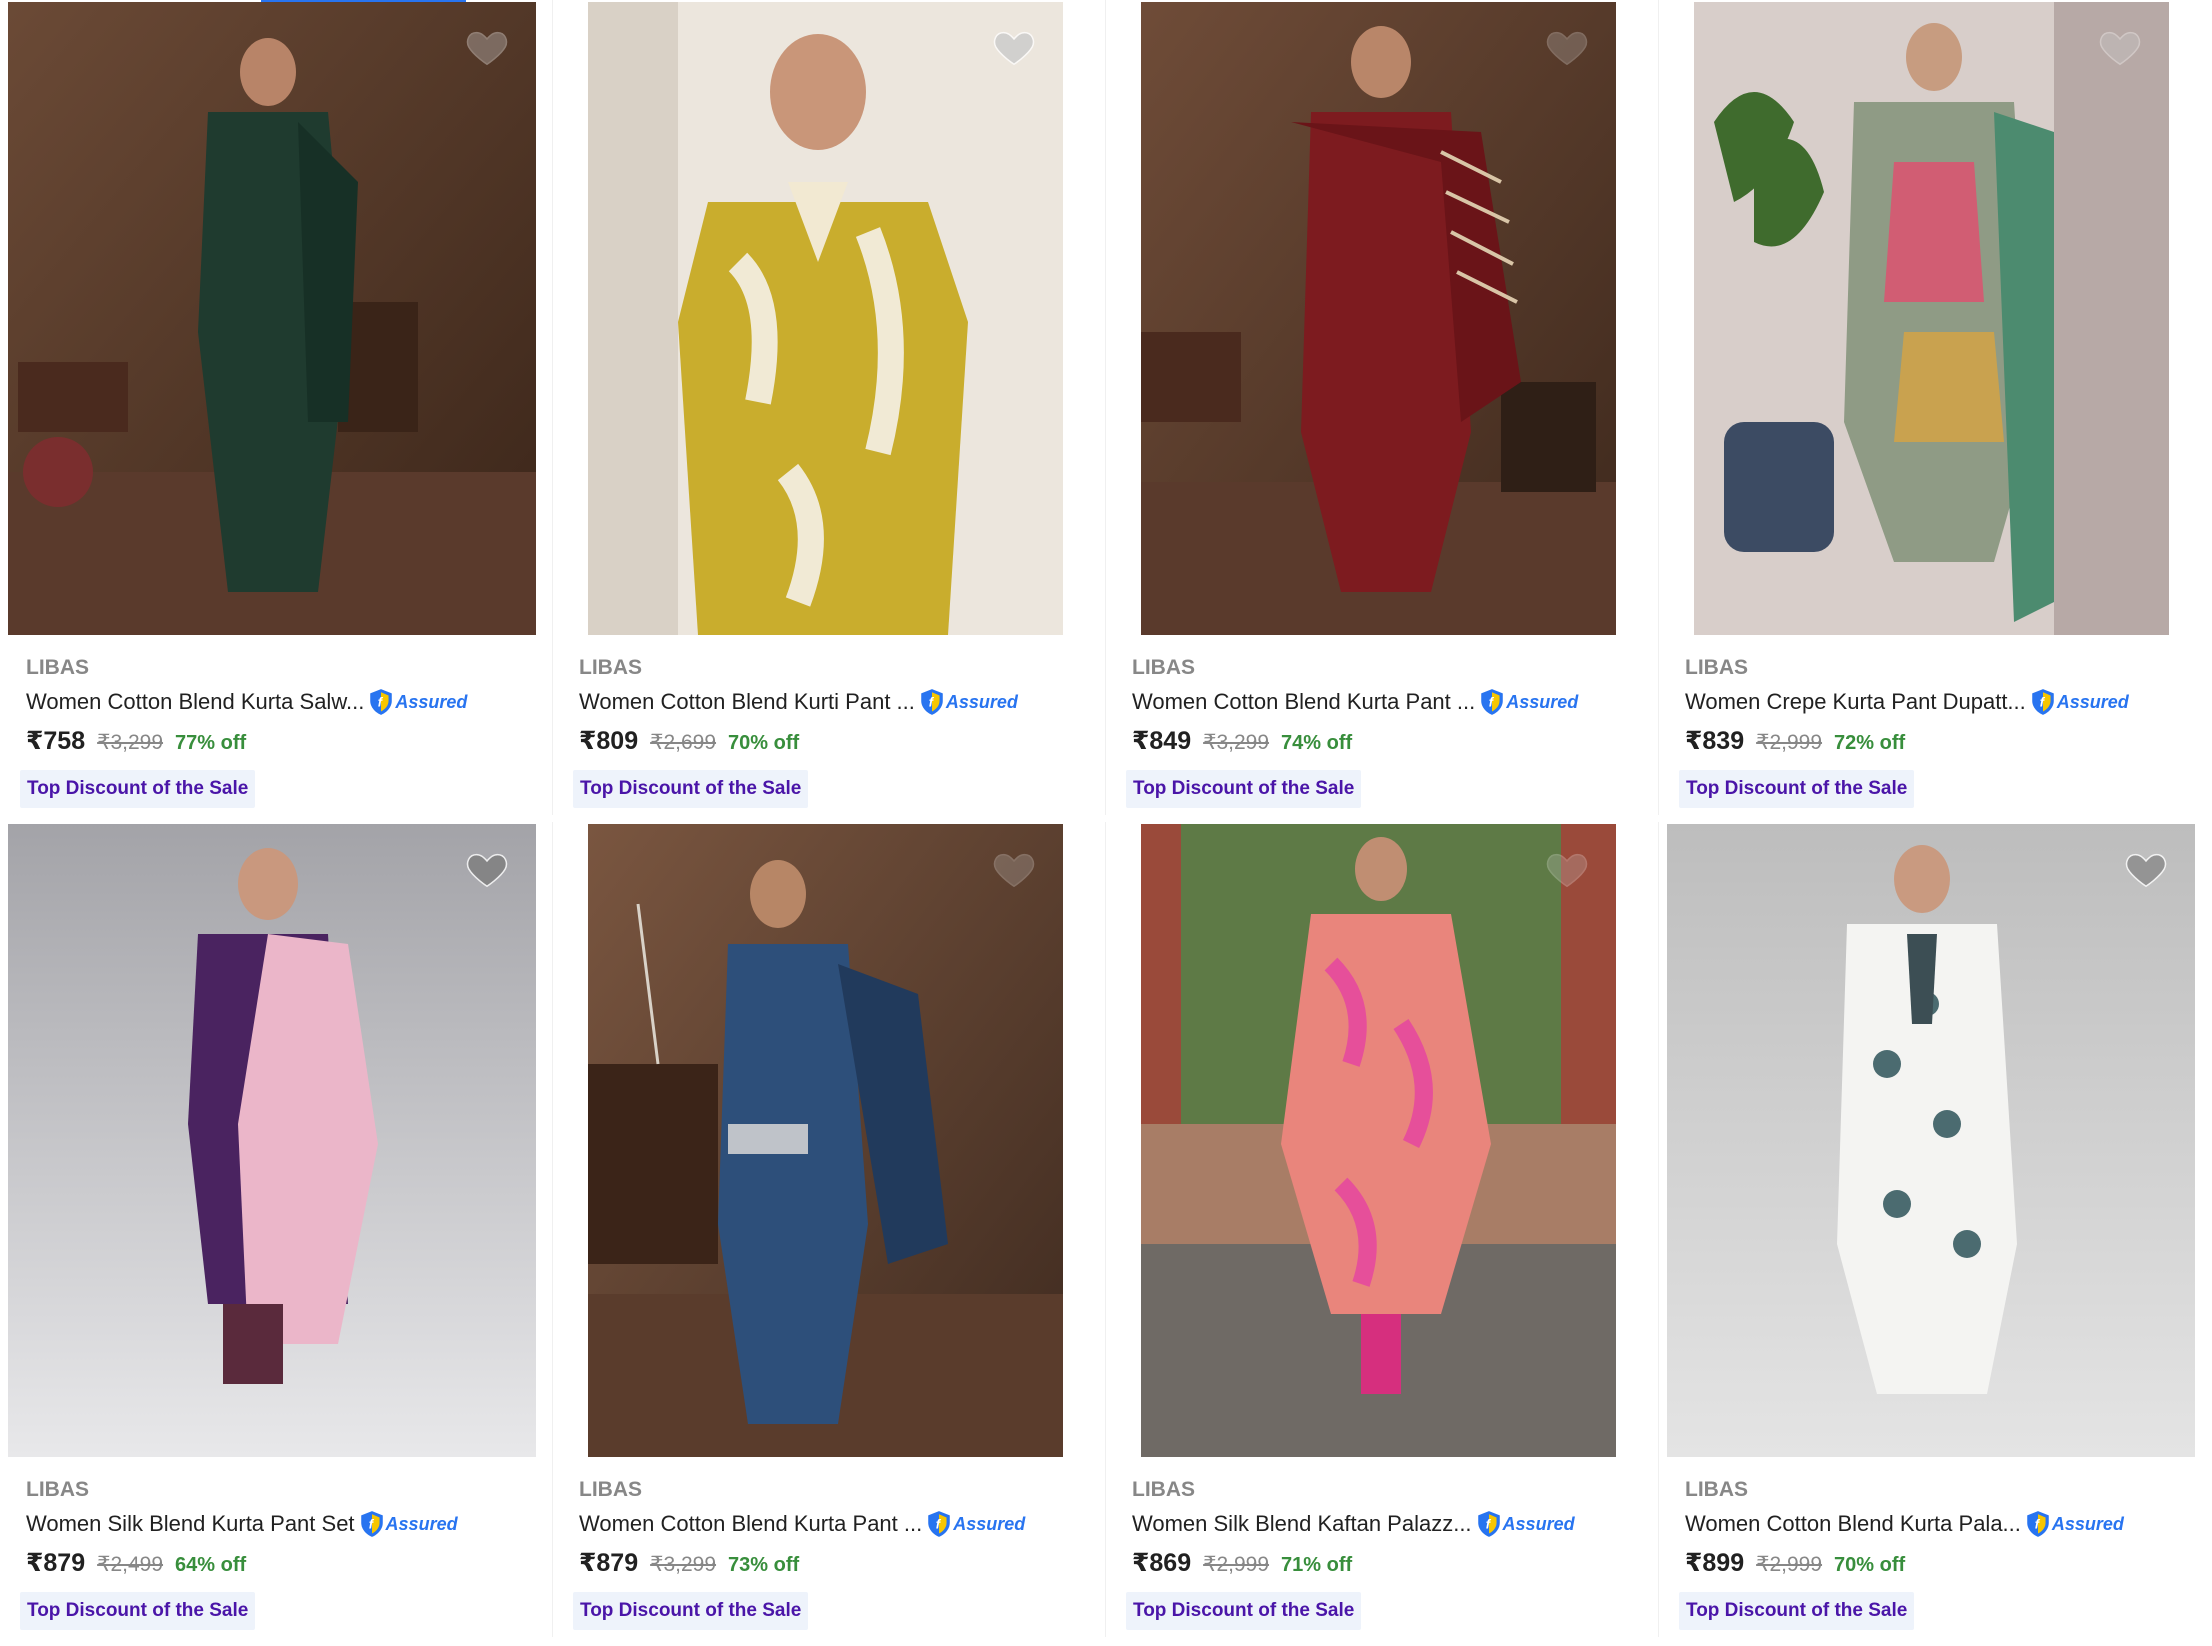 The width and height of the screenshot is (2212, 1646). I want to click on product-discount: 64% off, so click(211, 1565).